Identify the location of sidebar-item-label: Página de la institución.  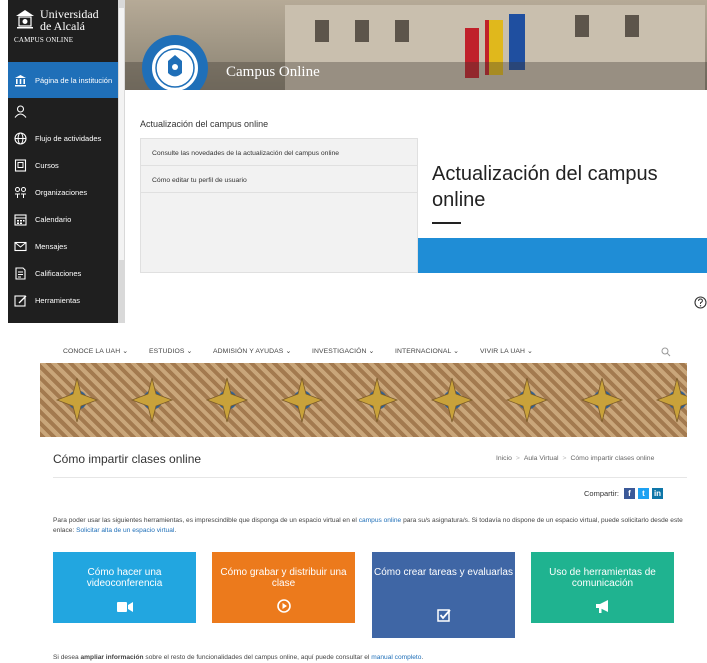
(74, 80).